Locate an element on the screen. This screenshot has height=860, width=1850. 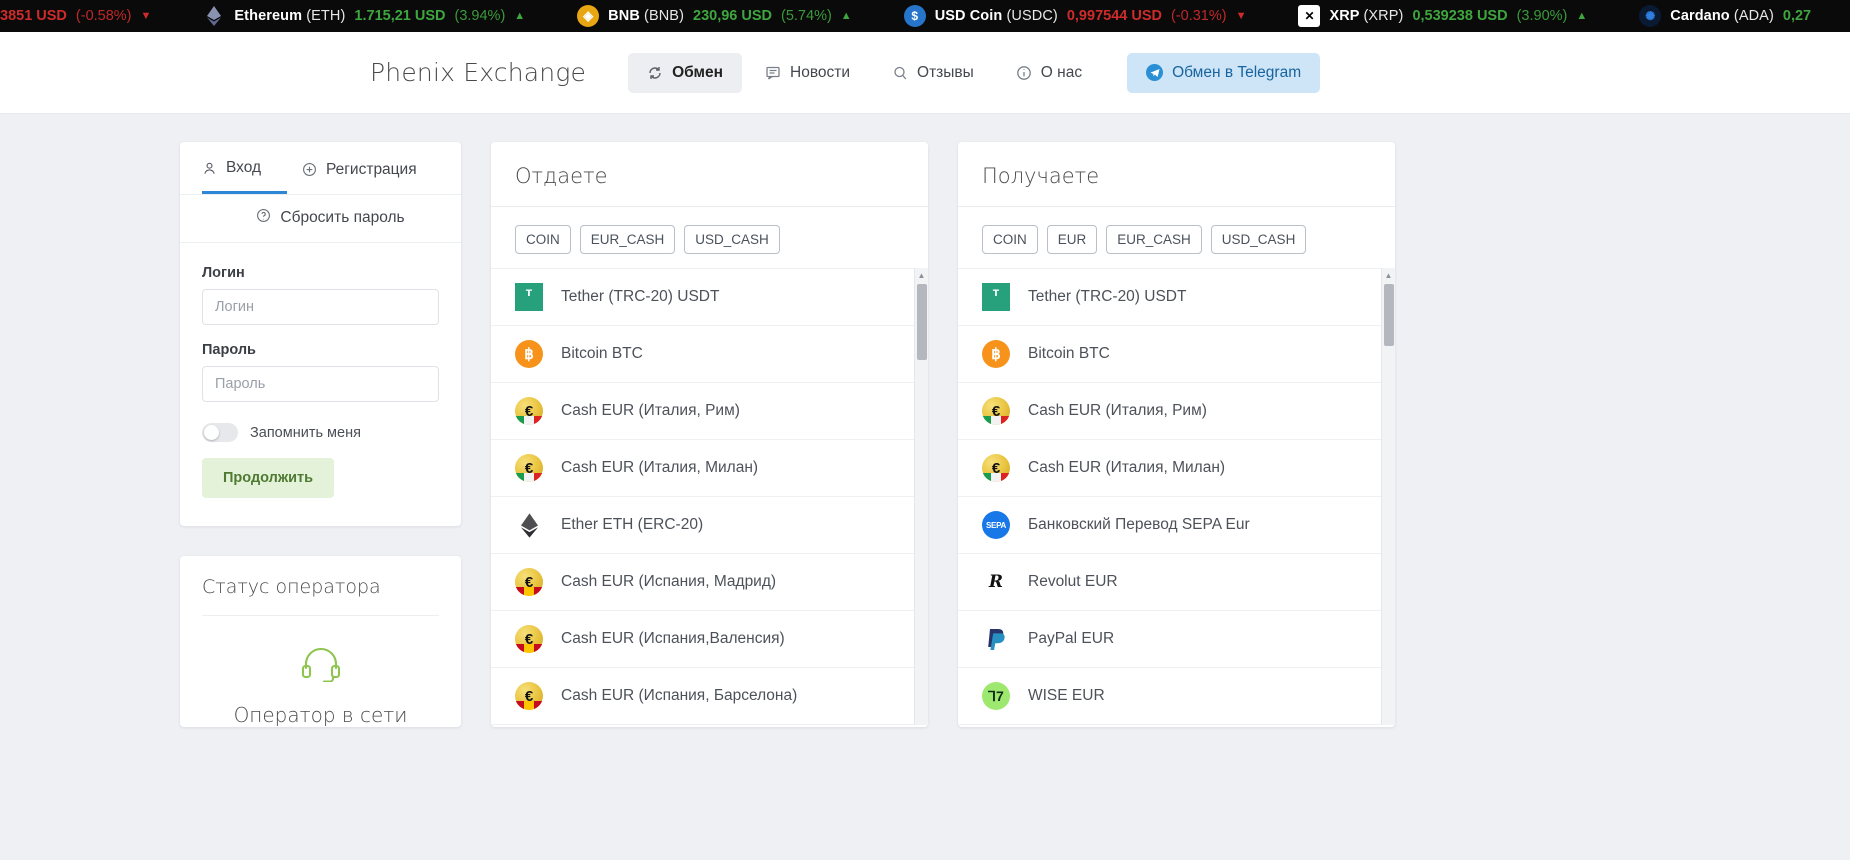
tab-login: Вход is located at coordinates (244, 168).